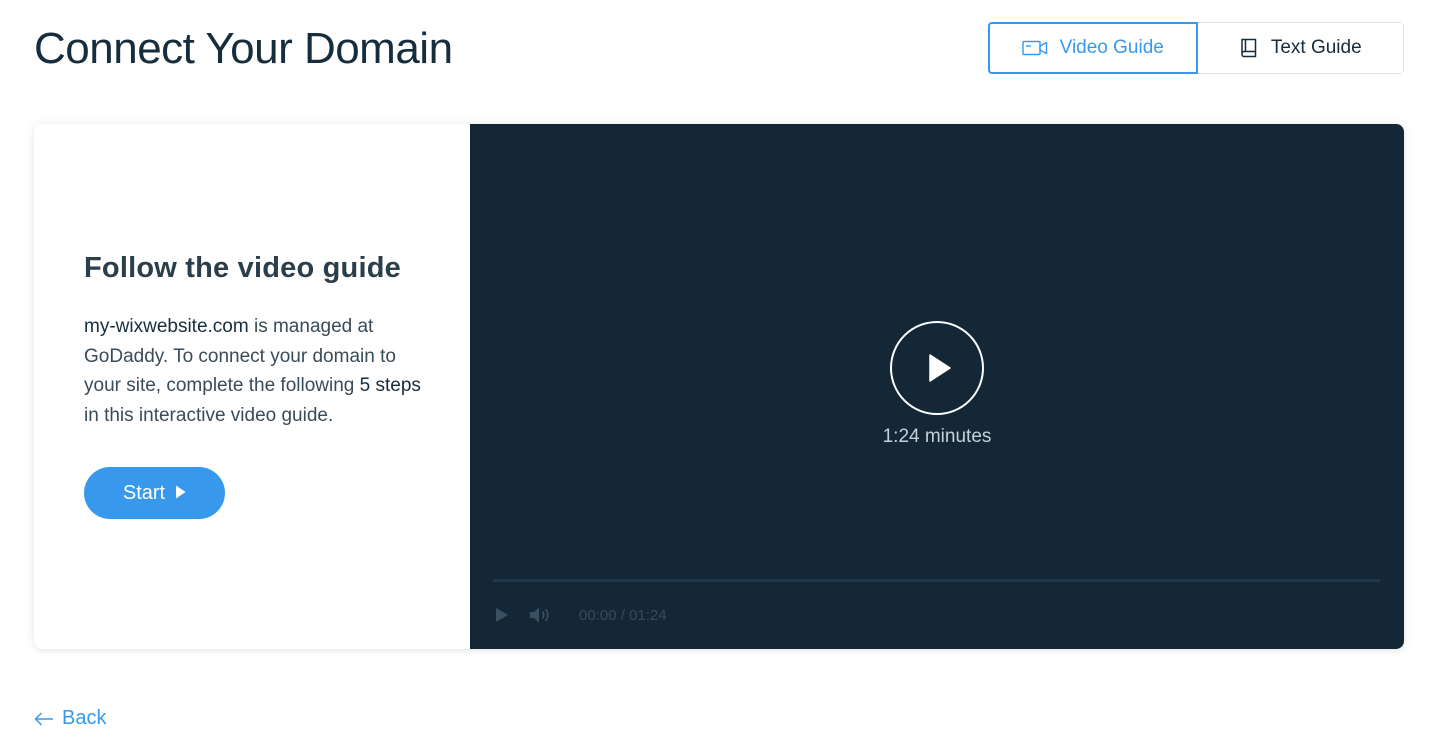 This screenshot has width=1431, height=739. I want to click on play-triangle-icon, so click(180, 493).